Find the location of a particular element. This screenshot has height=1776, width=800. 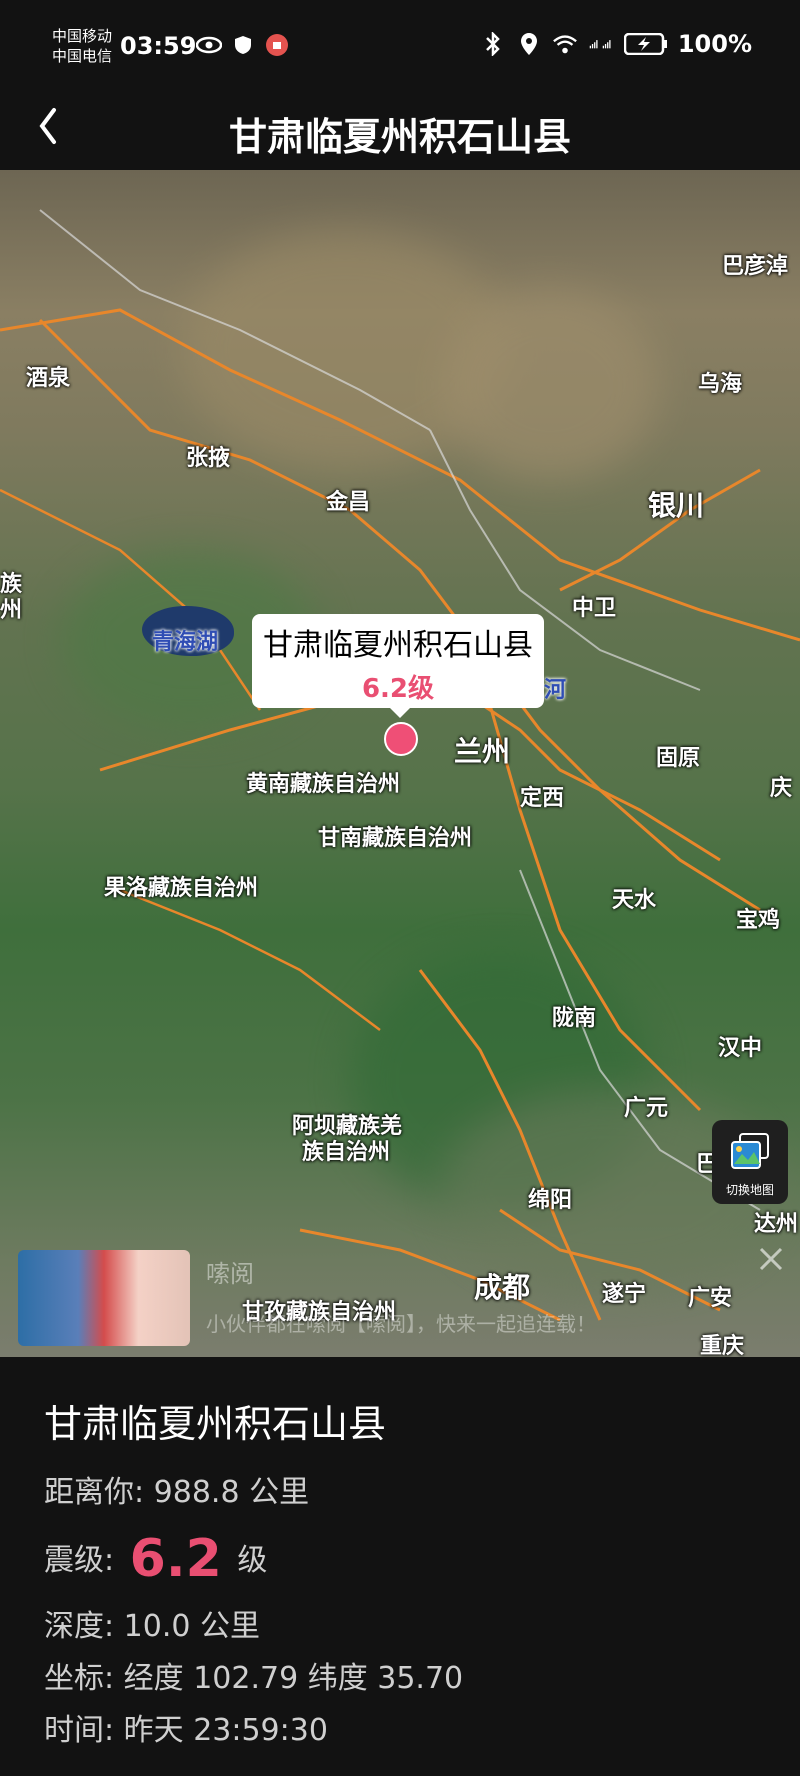

city-chongqing: 重庆 is located at coordinates (722, 1345).